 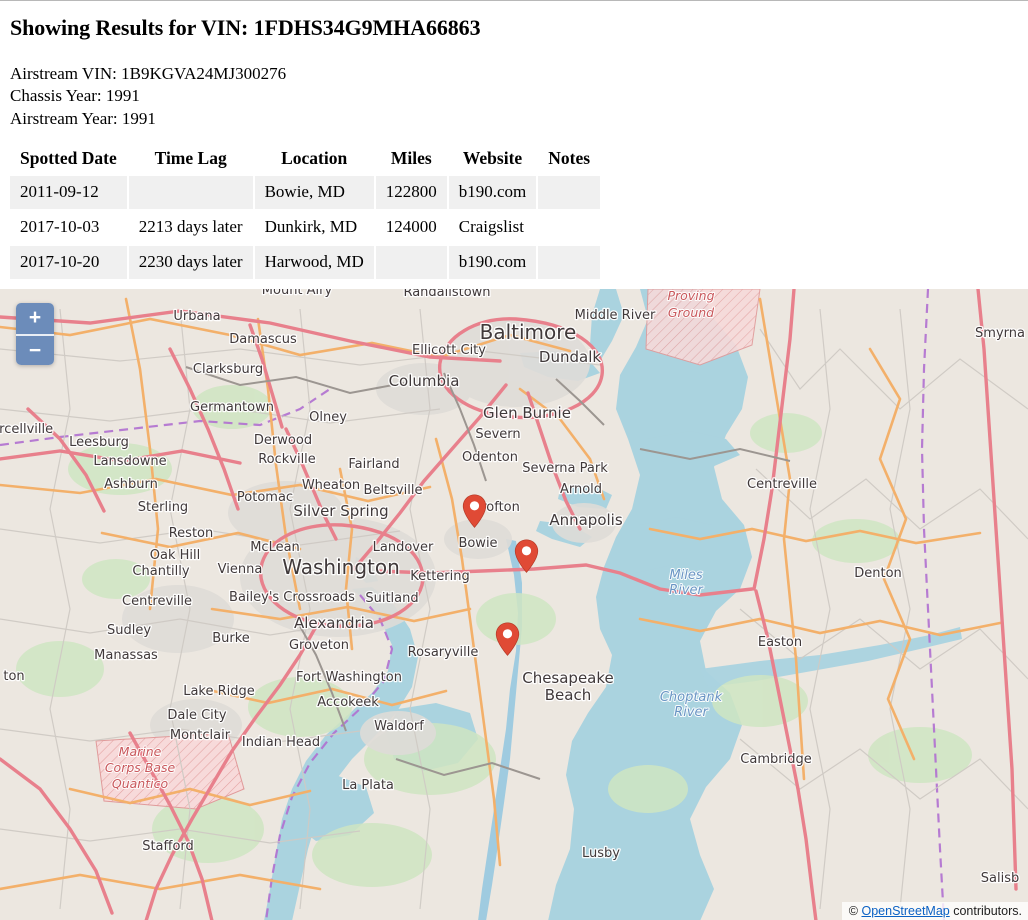 What do you see at coordinates (340, 511) in the screenshot?
I see `map-label: Silver Spring` at bounding box center [340, 511].